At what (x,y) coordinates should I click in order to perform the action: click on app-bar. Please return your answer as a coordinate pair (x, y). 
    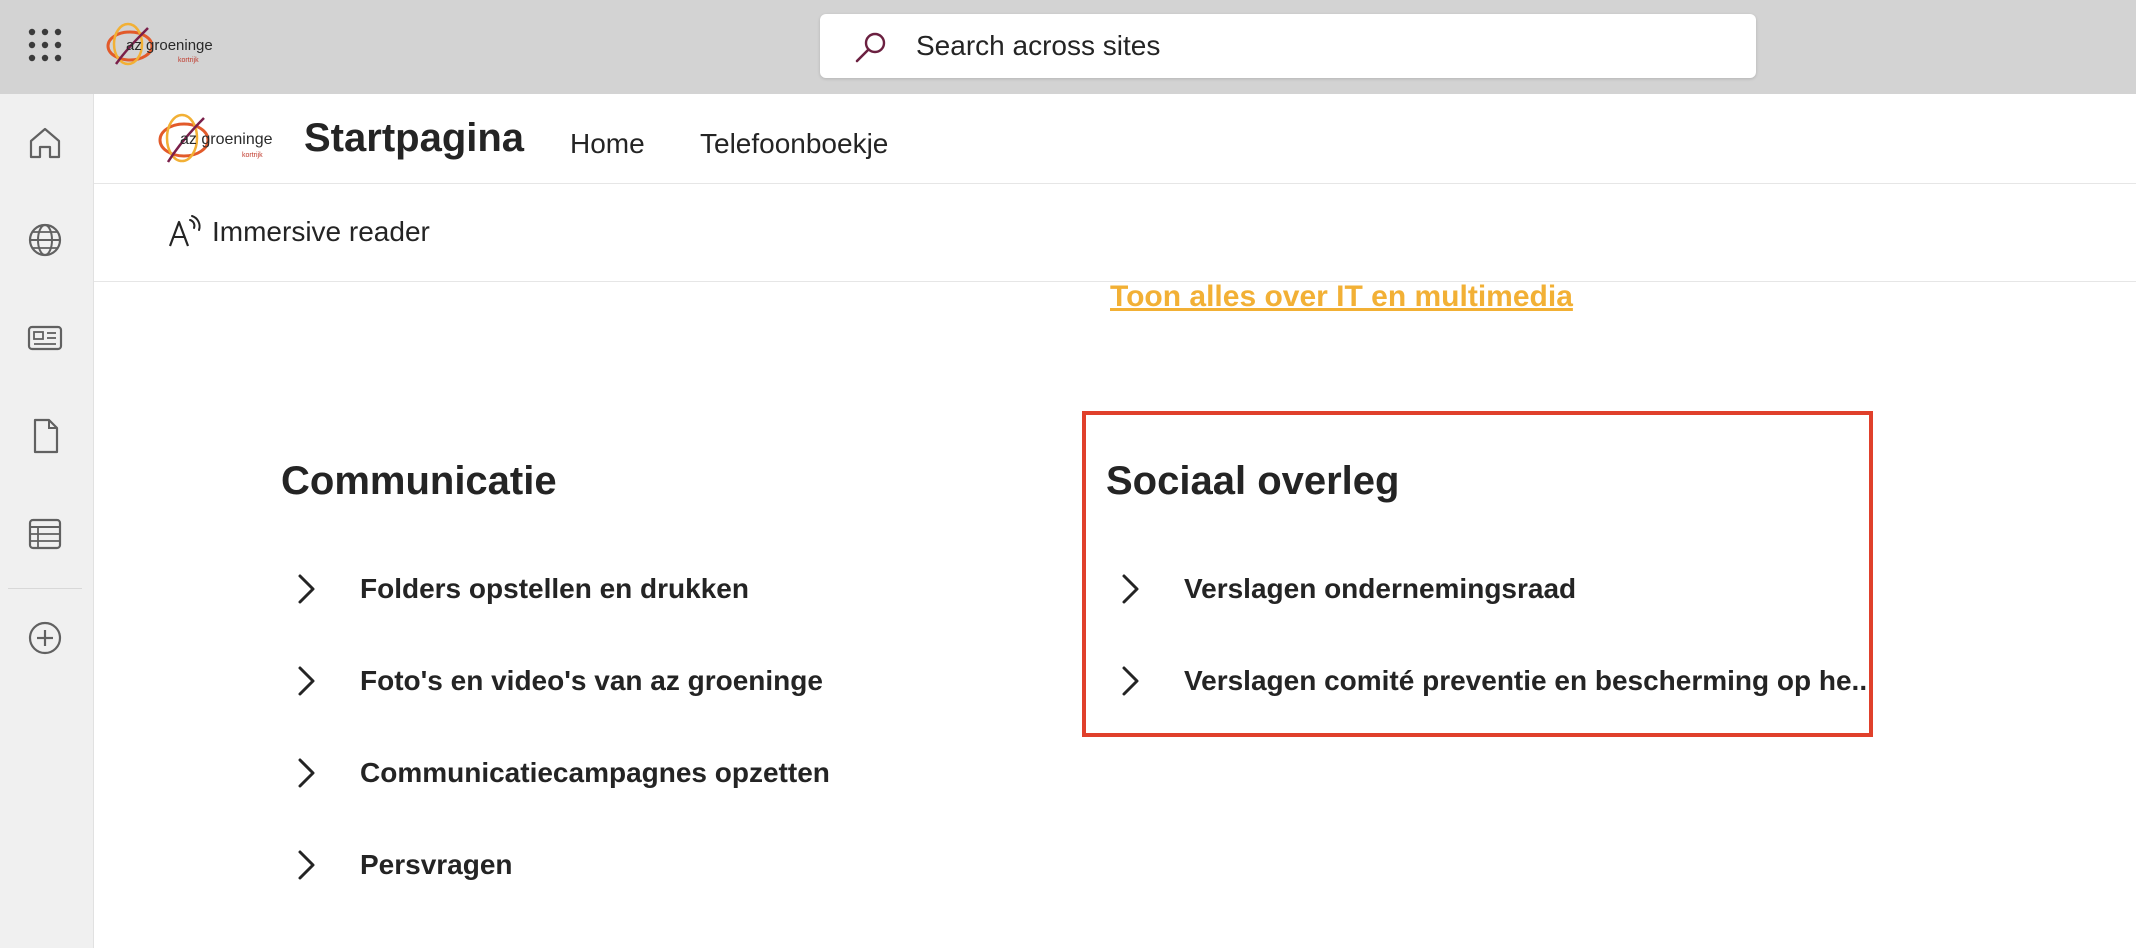
    Looking at the image, I should click on (47, 521).